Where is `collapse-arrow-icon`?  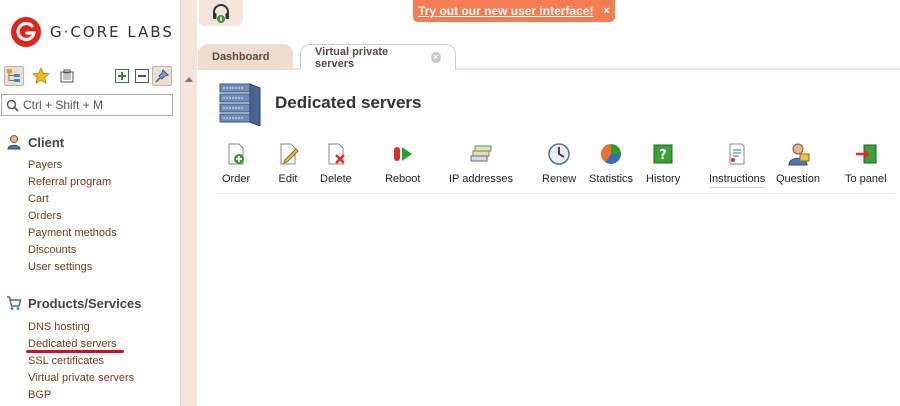
collapse-arrow-icon is located at coordinates (189, 79).